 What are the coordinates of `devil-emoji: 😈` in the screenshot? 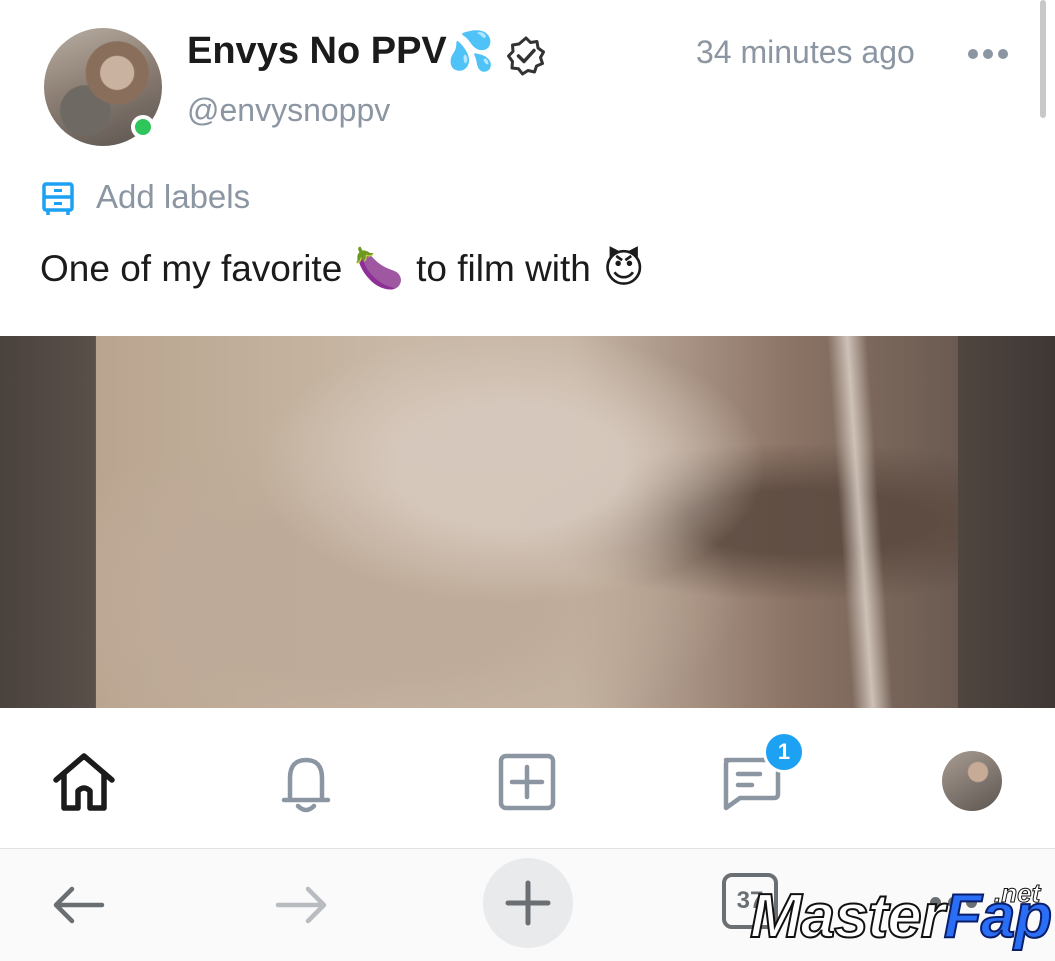 It's located at (623, 269).